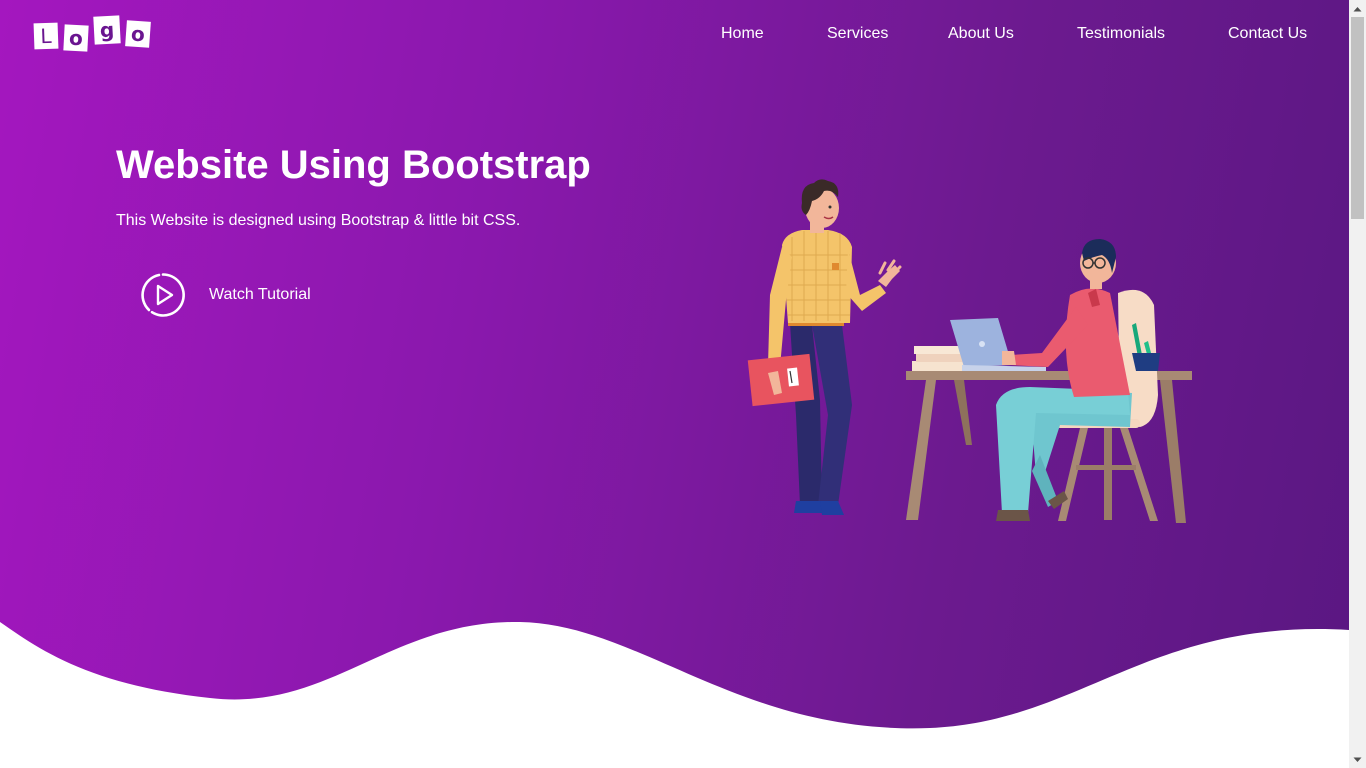  I want to click on nav-services: Services, so click(857, 34).